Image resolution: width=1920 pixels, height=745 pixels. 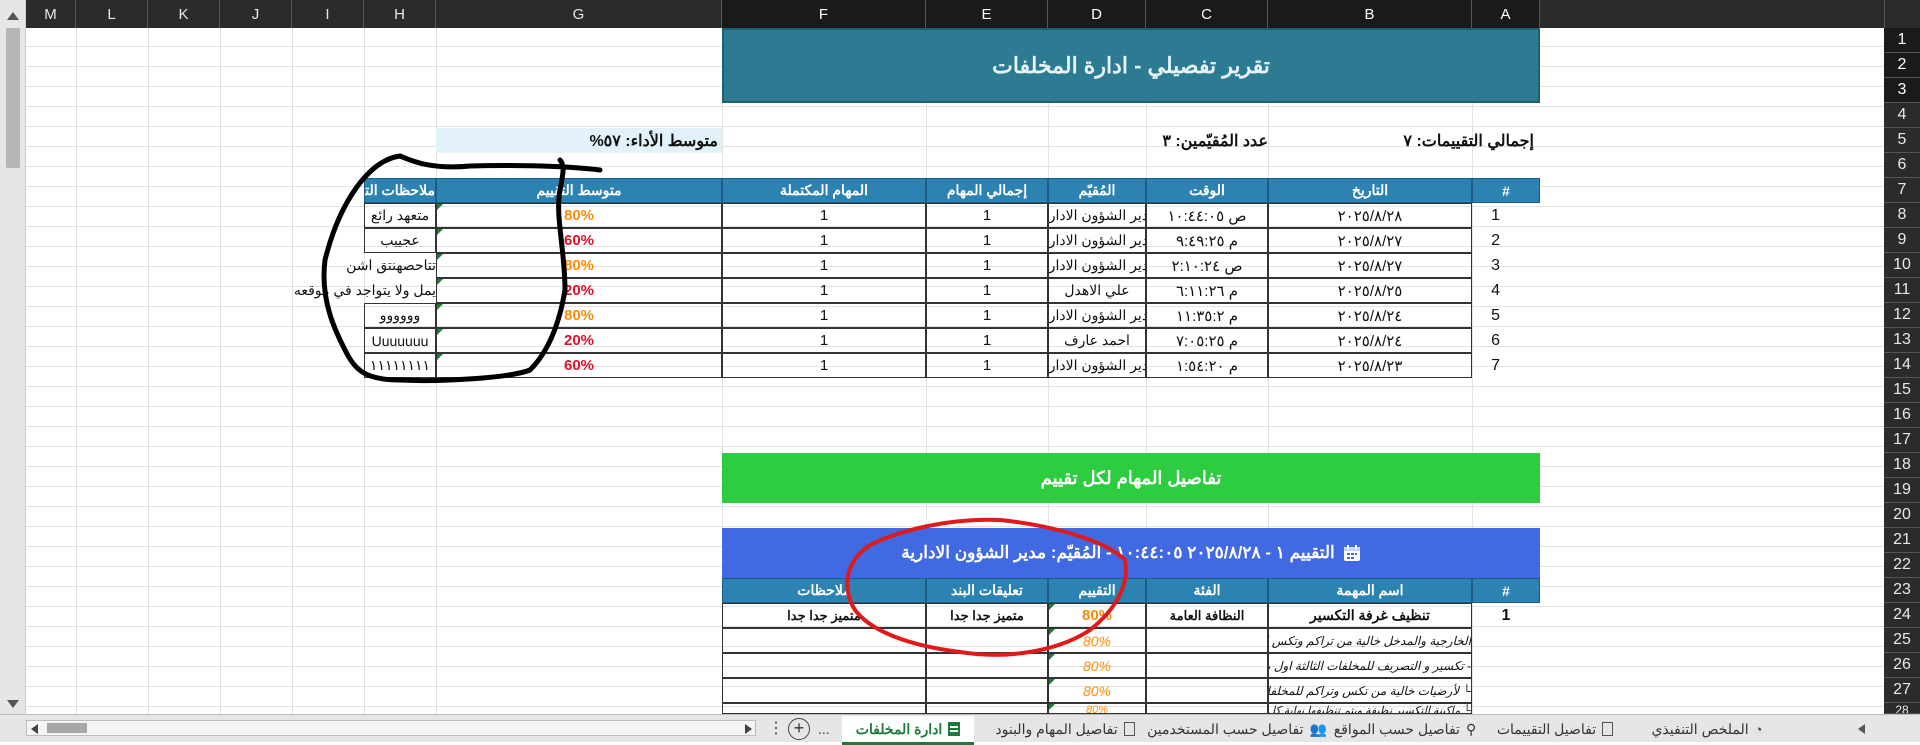 I want to click on sheet-tab-by-users: تفاصيل حسب المستخدمين 👥, so click(x=1237, y=729).